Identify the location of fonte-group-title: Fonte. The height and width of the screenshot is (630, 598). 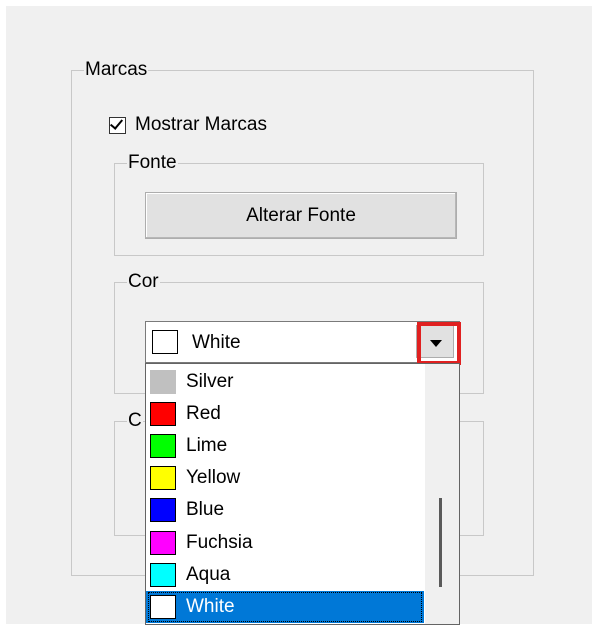
(152, 163).